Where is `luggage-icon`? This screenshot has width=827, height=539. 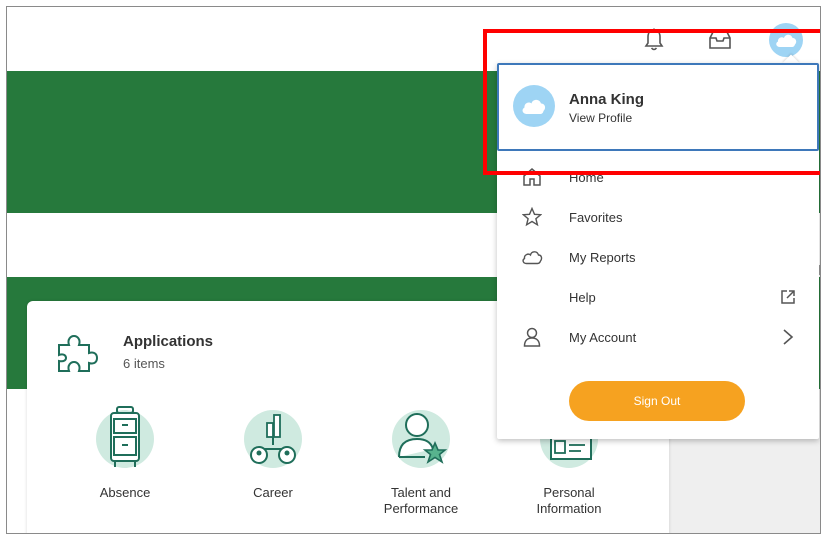 luggage-icon is located at coordinates (125, 436).